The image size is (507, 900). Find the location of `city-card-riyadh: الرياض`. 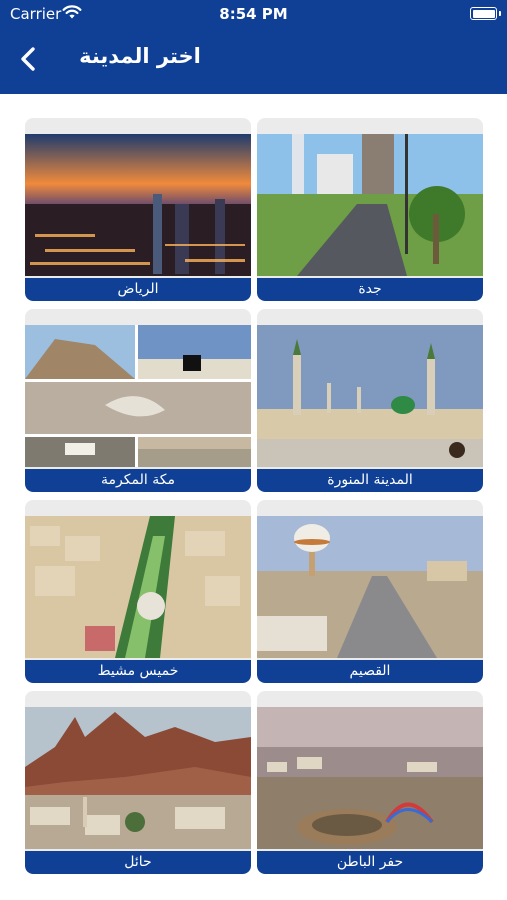

city-card-riyadh: الرياض is located at coordinates (138, 209).